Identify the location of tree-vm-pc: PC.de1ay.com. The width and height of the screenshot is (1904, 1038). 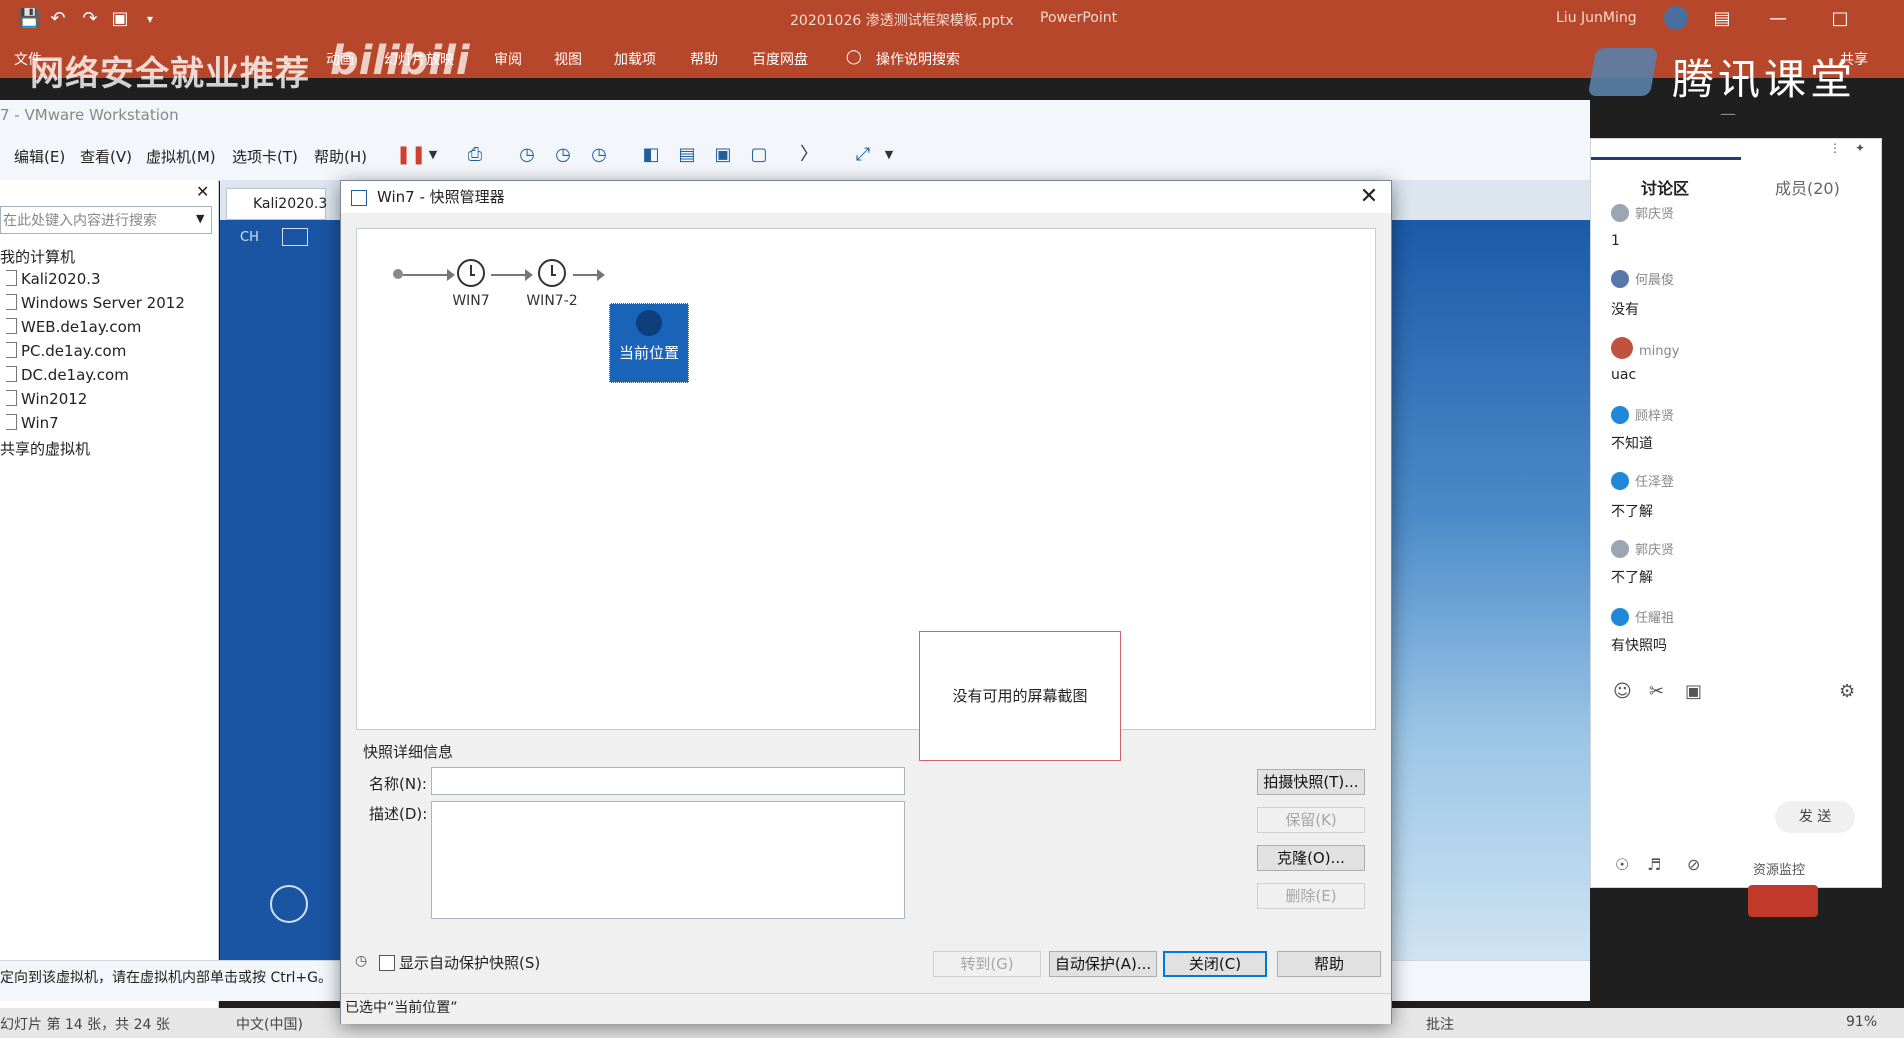
(66, 351).